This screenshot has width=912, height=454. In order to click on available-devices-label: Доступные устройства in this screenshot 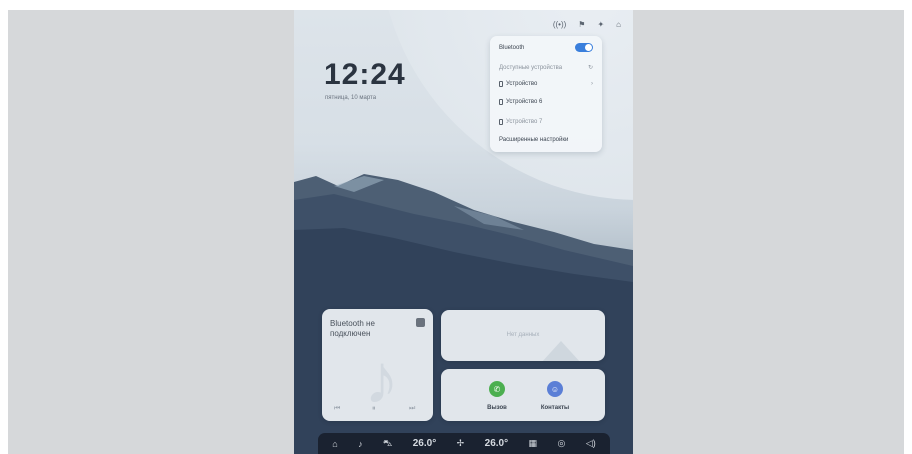, I will do `click(531, 67)`.